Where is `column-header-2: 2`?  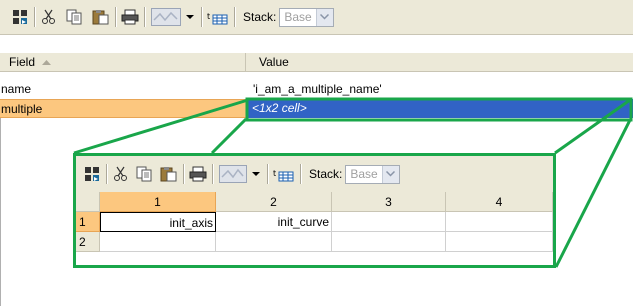 column-header-2: 2 is located at coordinates (274, 202).